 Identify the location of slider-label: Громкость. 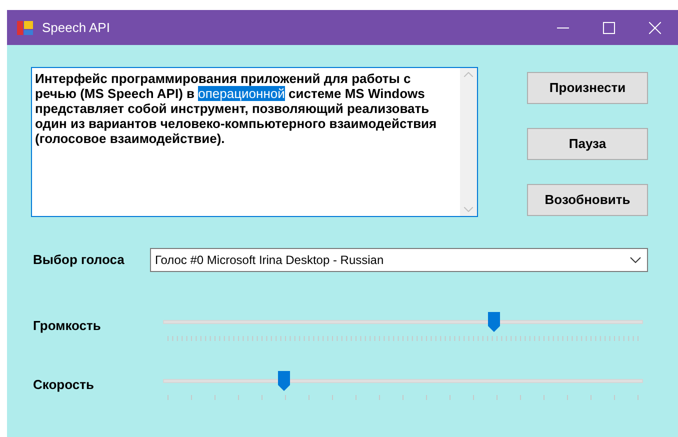
(67, 326).